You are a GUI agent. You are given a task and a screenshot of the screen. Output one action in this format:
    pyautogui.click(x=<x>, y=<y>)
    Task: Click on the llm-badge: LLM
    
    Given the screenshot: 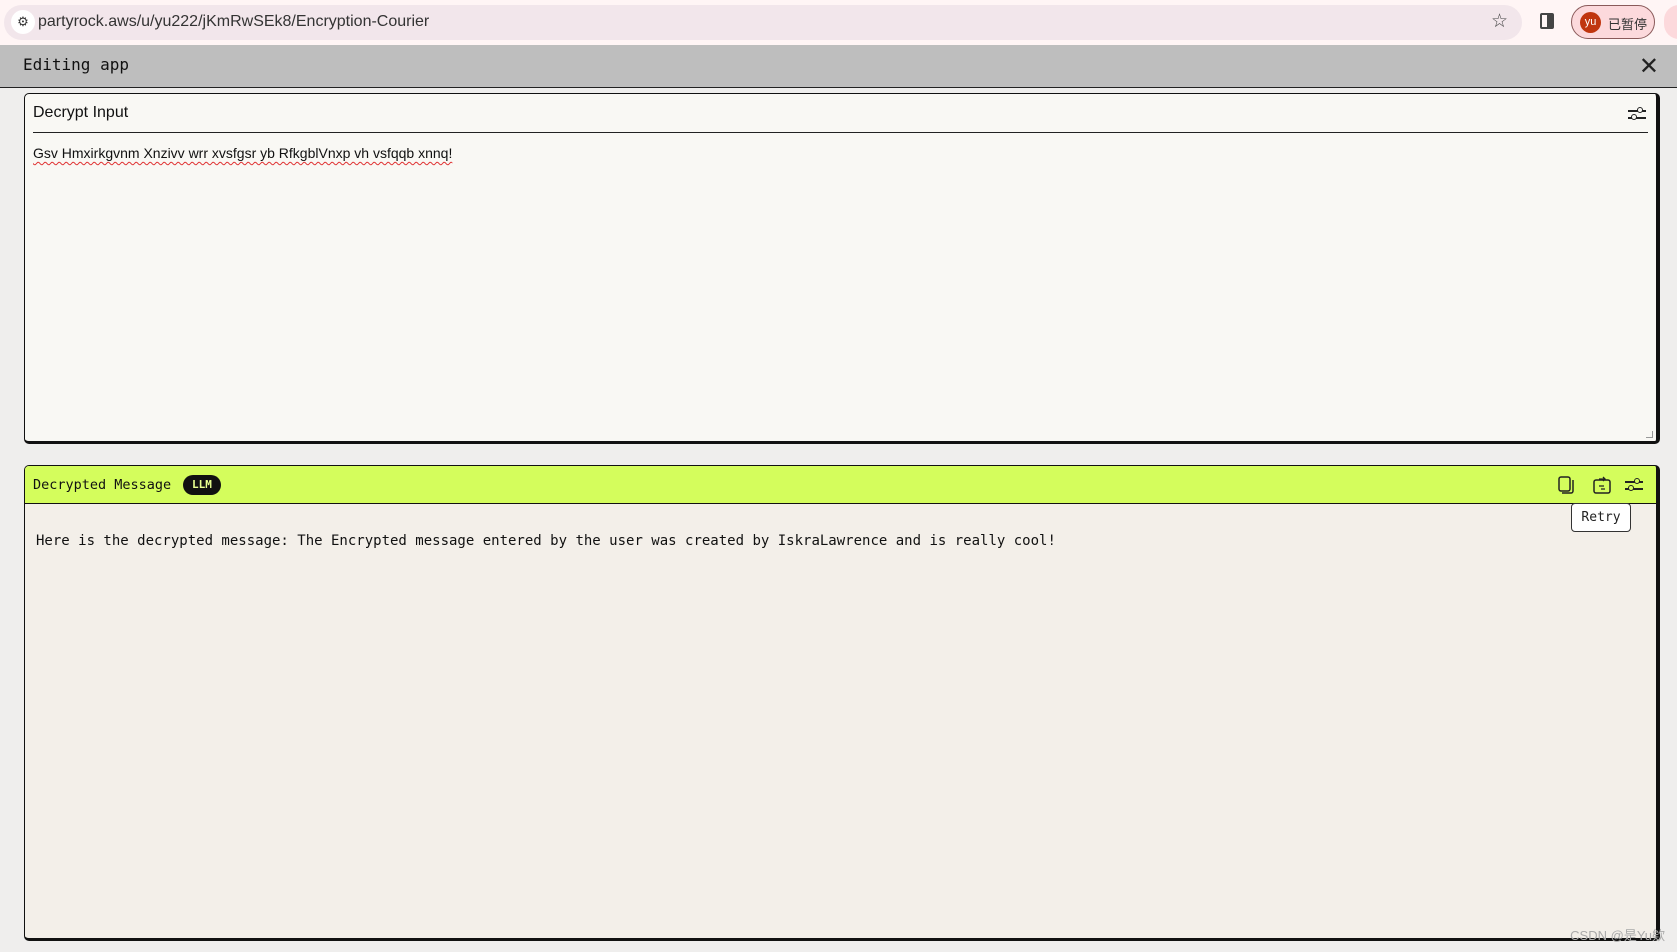 What is the action you would take?
    pyautogui.click(x=202, y=485)
    